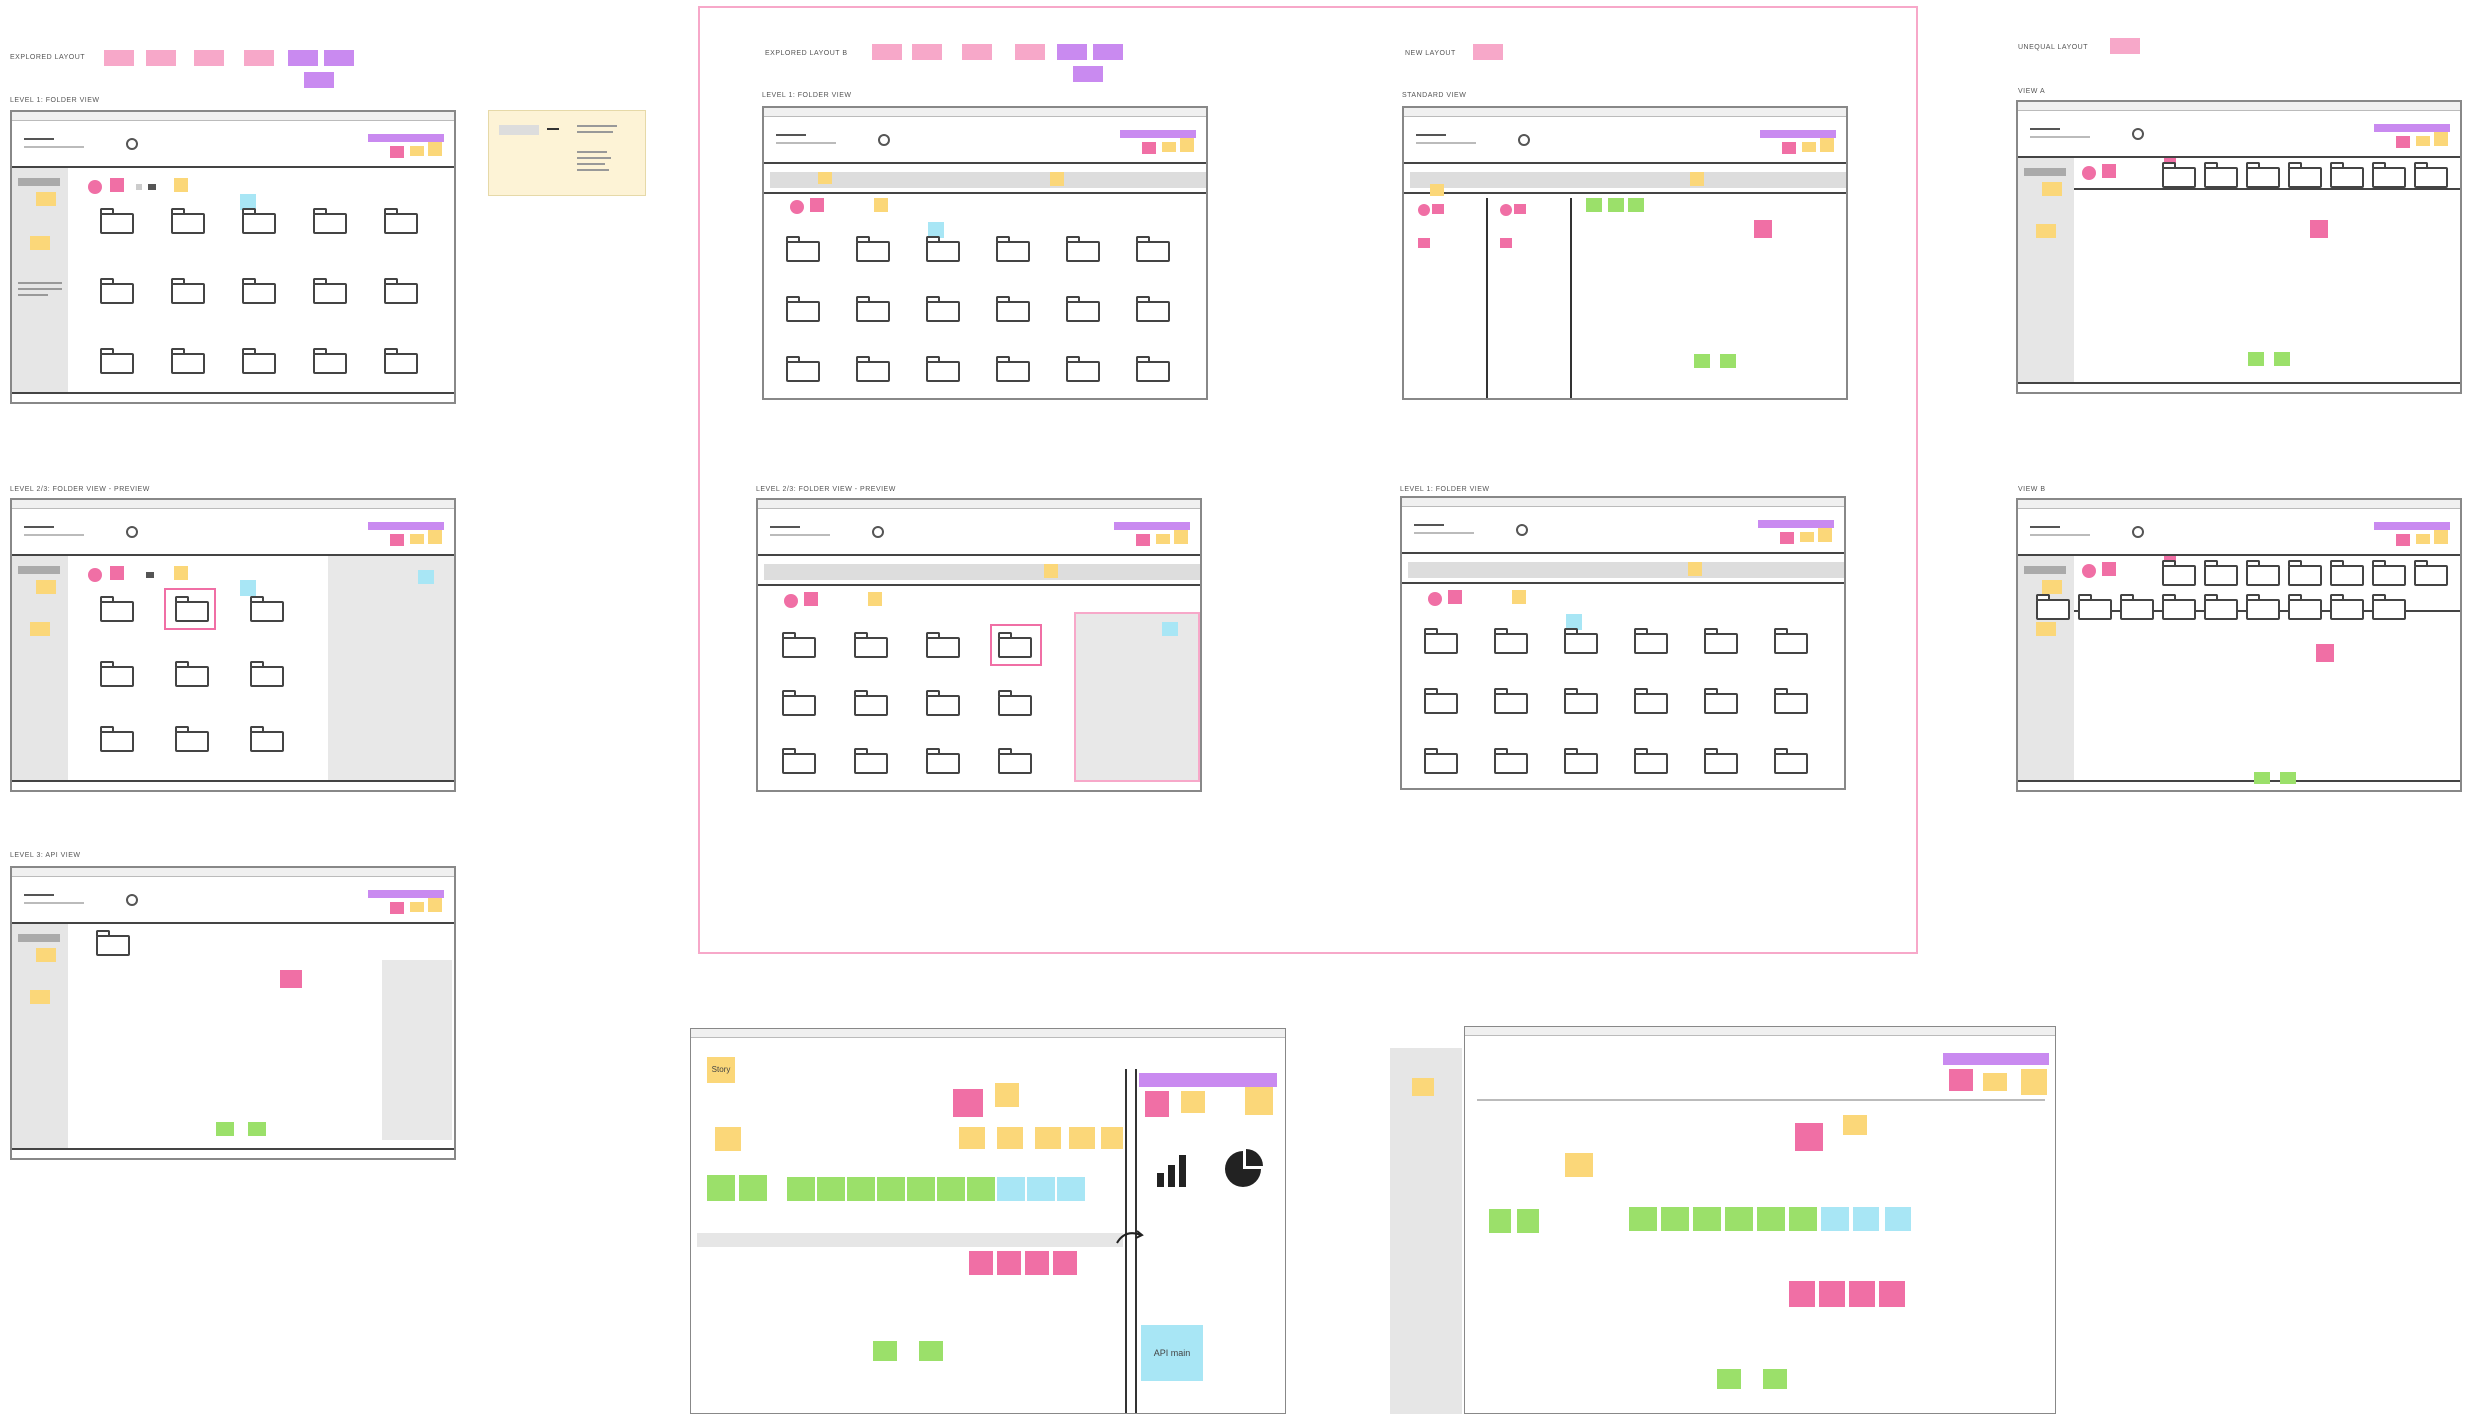  What do you see at coordinates (1625, 253) in the screenshot?
I see `wireframe-c-standard` at bounding box center [1625, 253].